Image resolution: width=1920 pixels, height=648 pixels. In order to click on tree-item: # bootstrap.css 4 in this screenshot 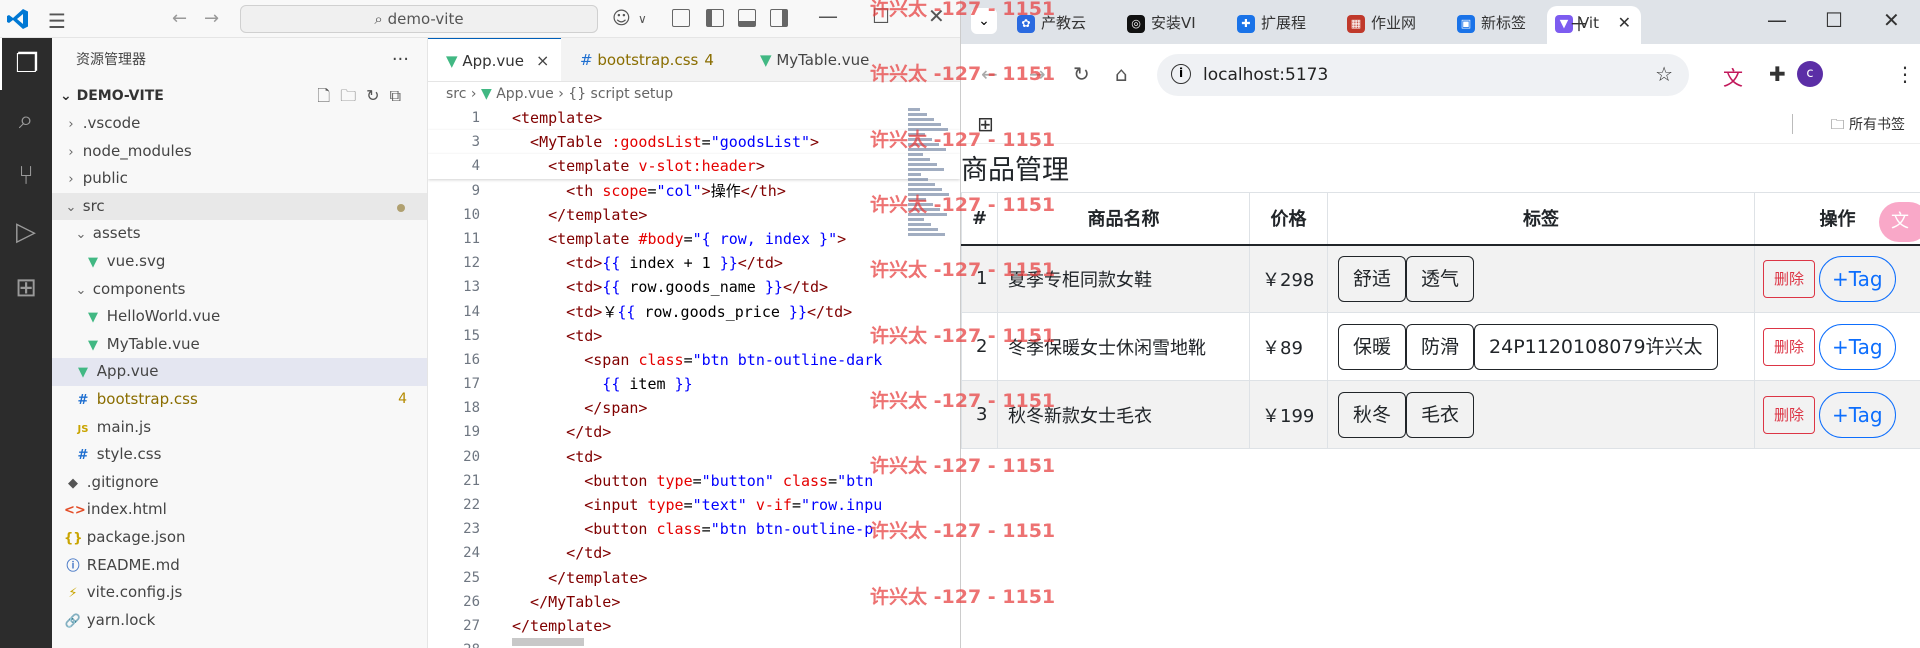, I will do `click(239, 400)`.